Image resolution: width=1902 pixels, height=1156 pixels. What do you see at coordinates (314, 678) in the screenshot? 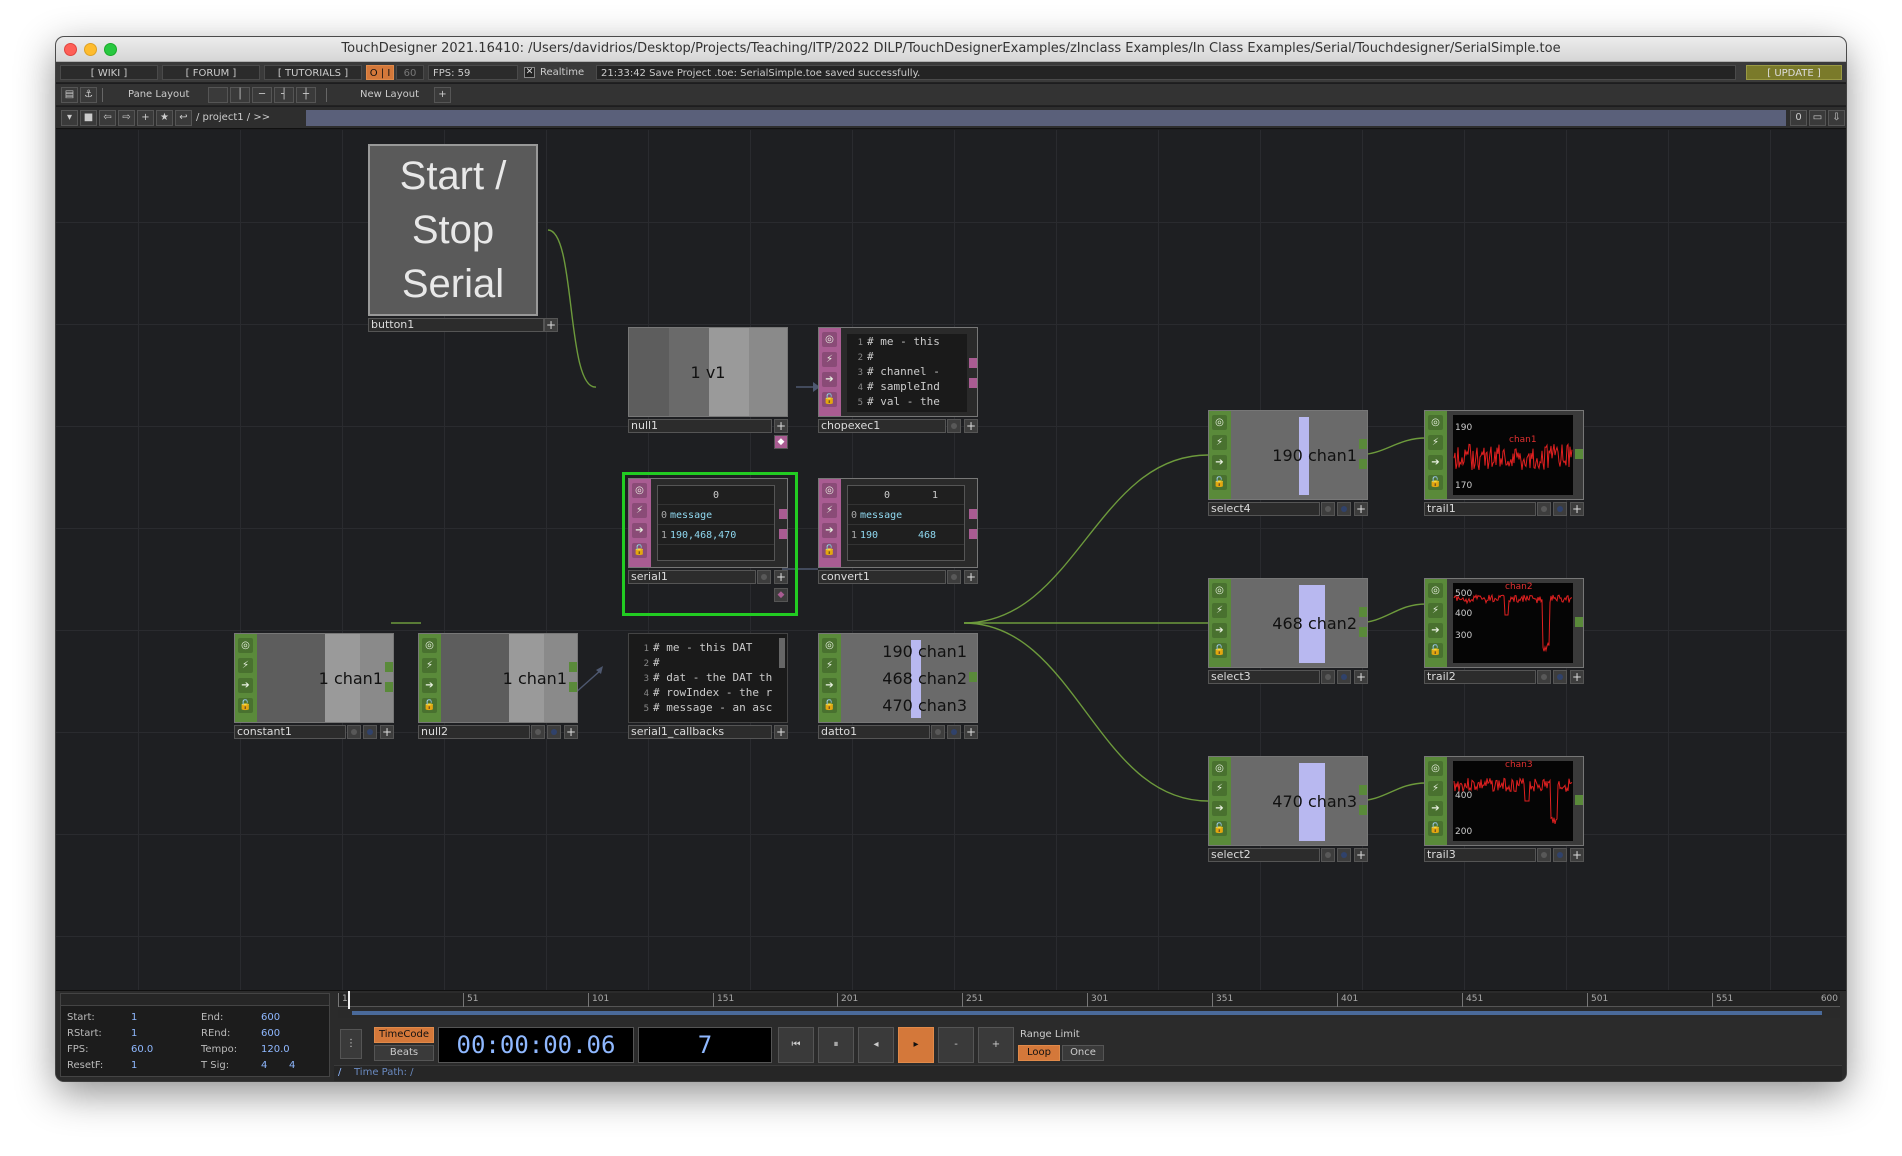
I see `constant1-viewer: ◎ ⚡ ➔ 🔓 1 chan1` at bounding box center [314, 678].